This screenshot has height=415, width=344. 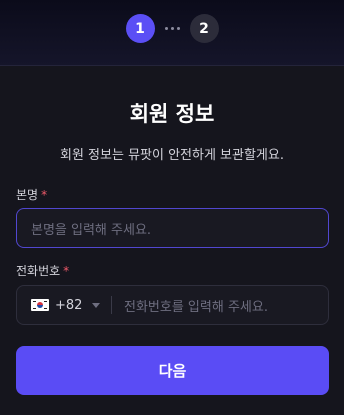 I want to click on country-code: +82, so click(x=69, y=305).